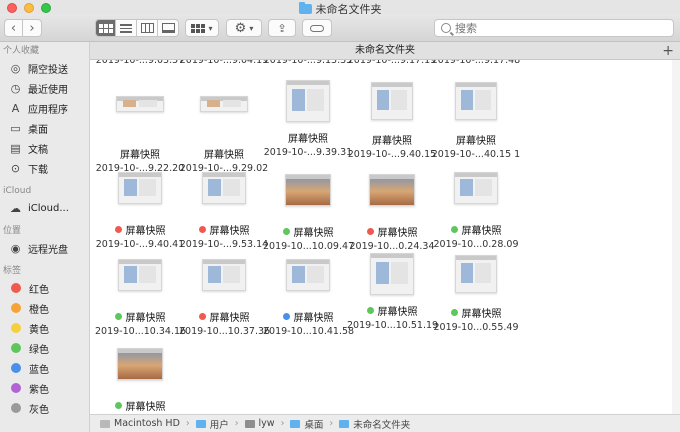 The height and width of the screenshot is (432, 680). Describe the element at coordinates (224, 208) in the screenshot. I see `file-item: 屏幕快照 2019-10-...9.53.14` at that location.